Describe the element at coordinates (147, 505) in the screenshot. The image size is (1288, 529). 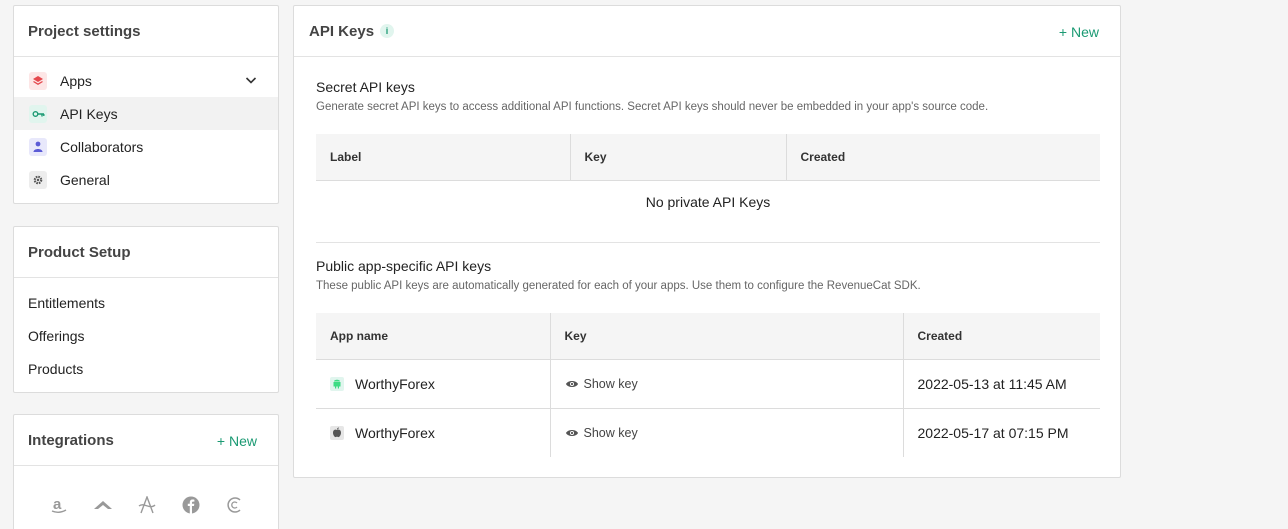
I see `apple-search-ads-icon` at that location.